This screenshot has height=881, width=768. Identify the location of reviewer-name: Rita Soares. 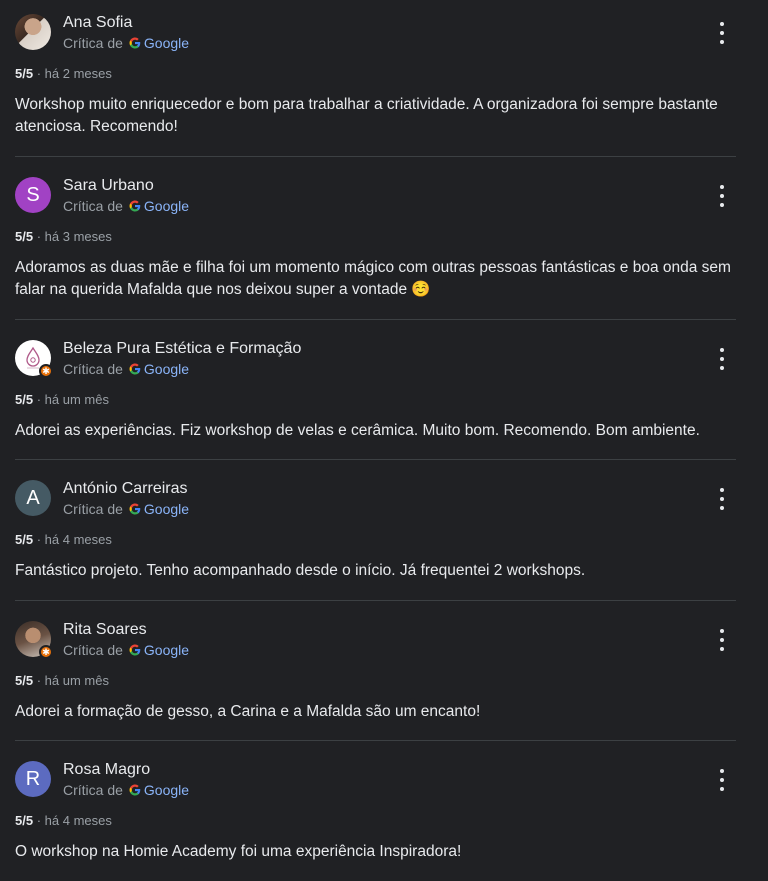
(105, 630).